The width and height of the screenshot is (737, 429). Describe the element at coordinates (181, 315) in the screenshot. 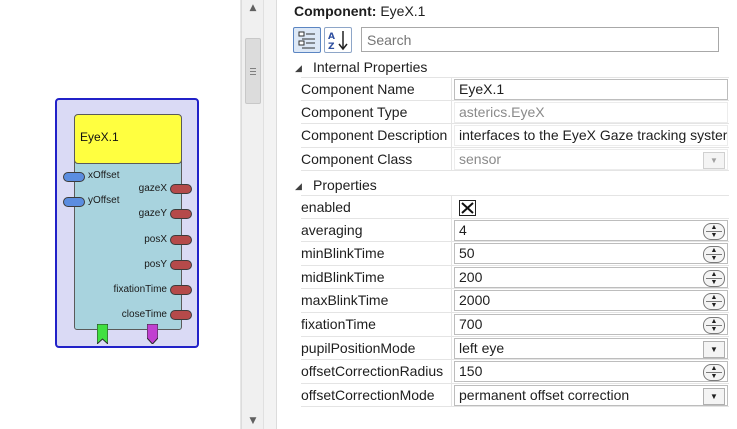

I see `output-port-closetime` at that location.